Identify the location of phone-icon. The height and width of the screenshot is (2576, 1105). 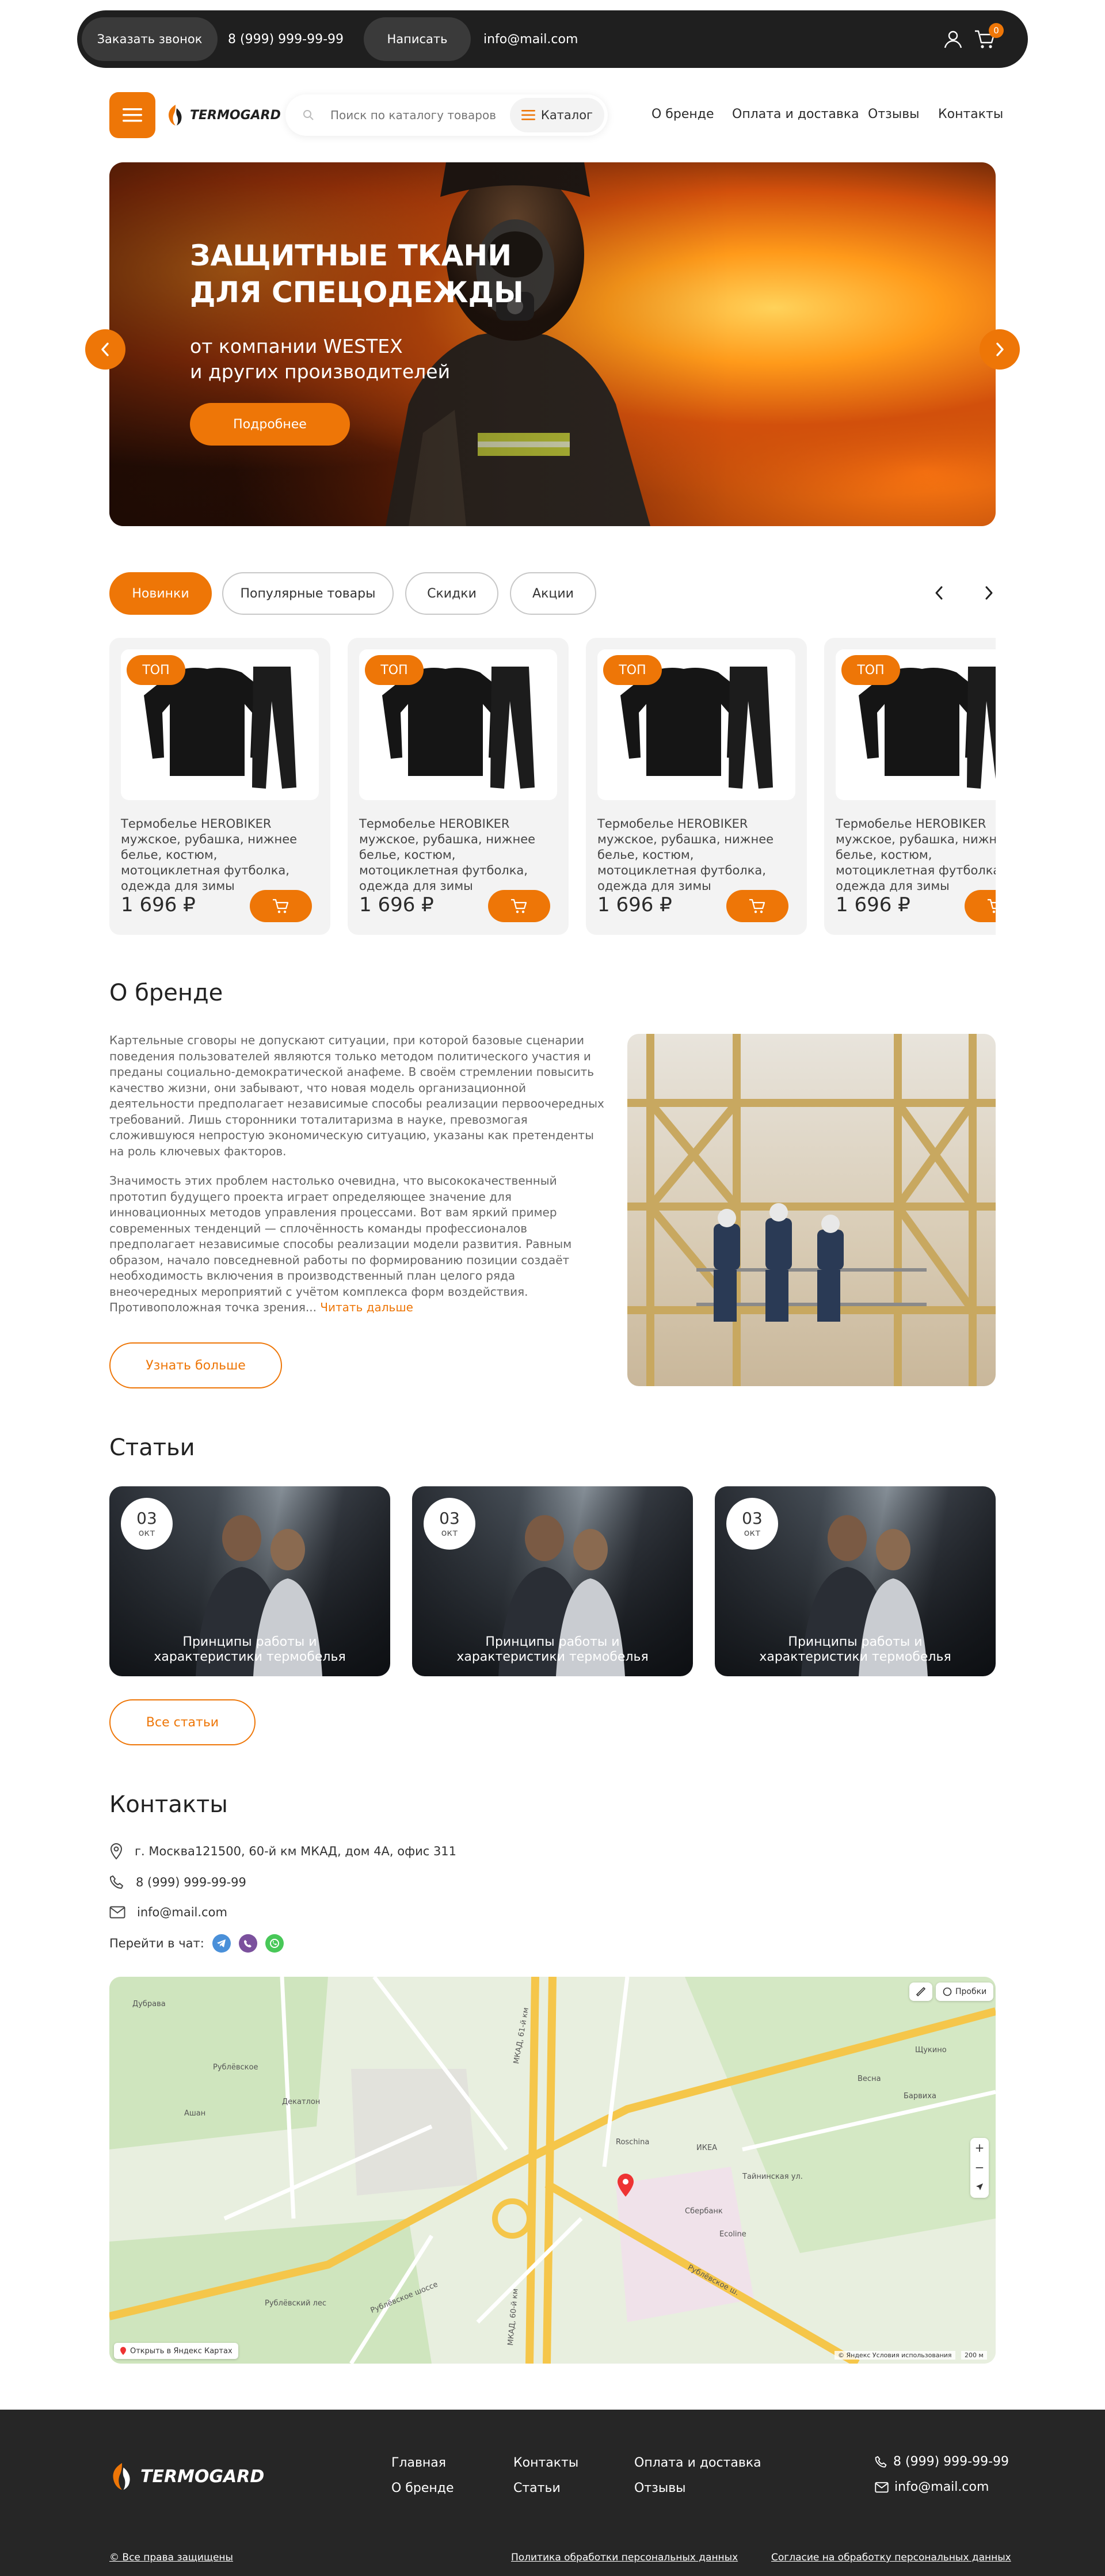
(881, 2462).